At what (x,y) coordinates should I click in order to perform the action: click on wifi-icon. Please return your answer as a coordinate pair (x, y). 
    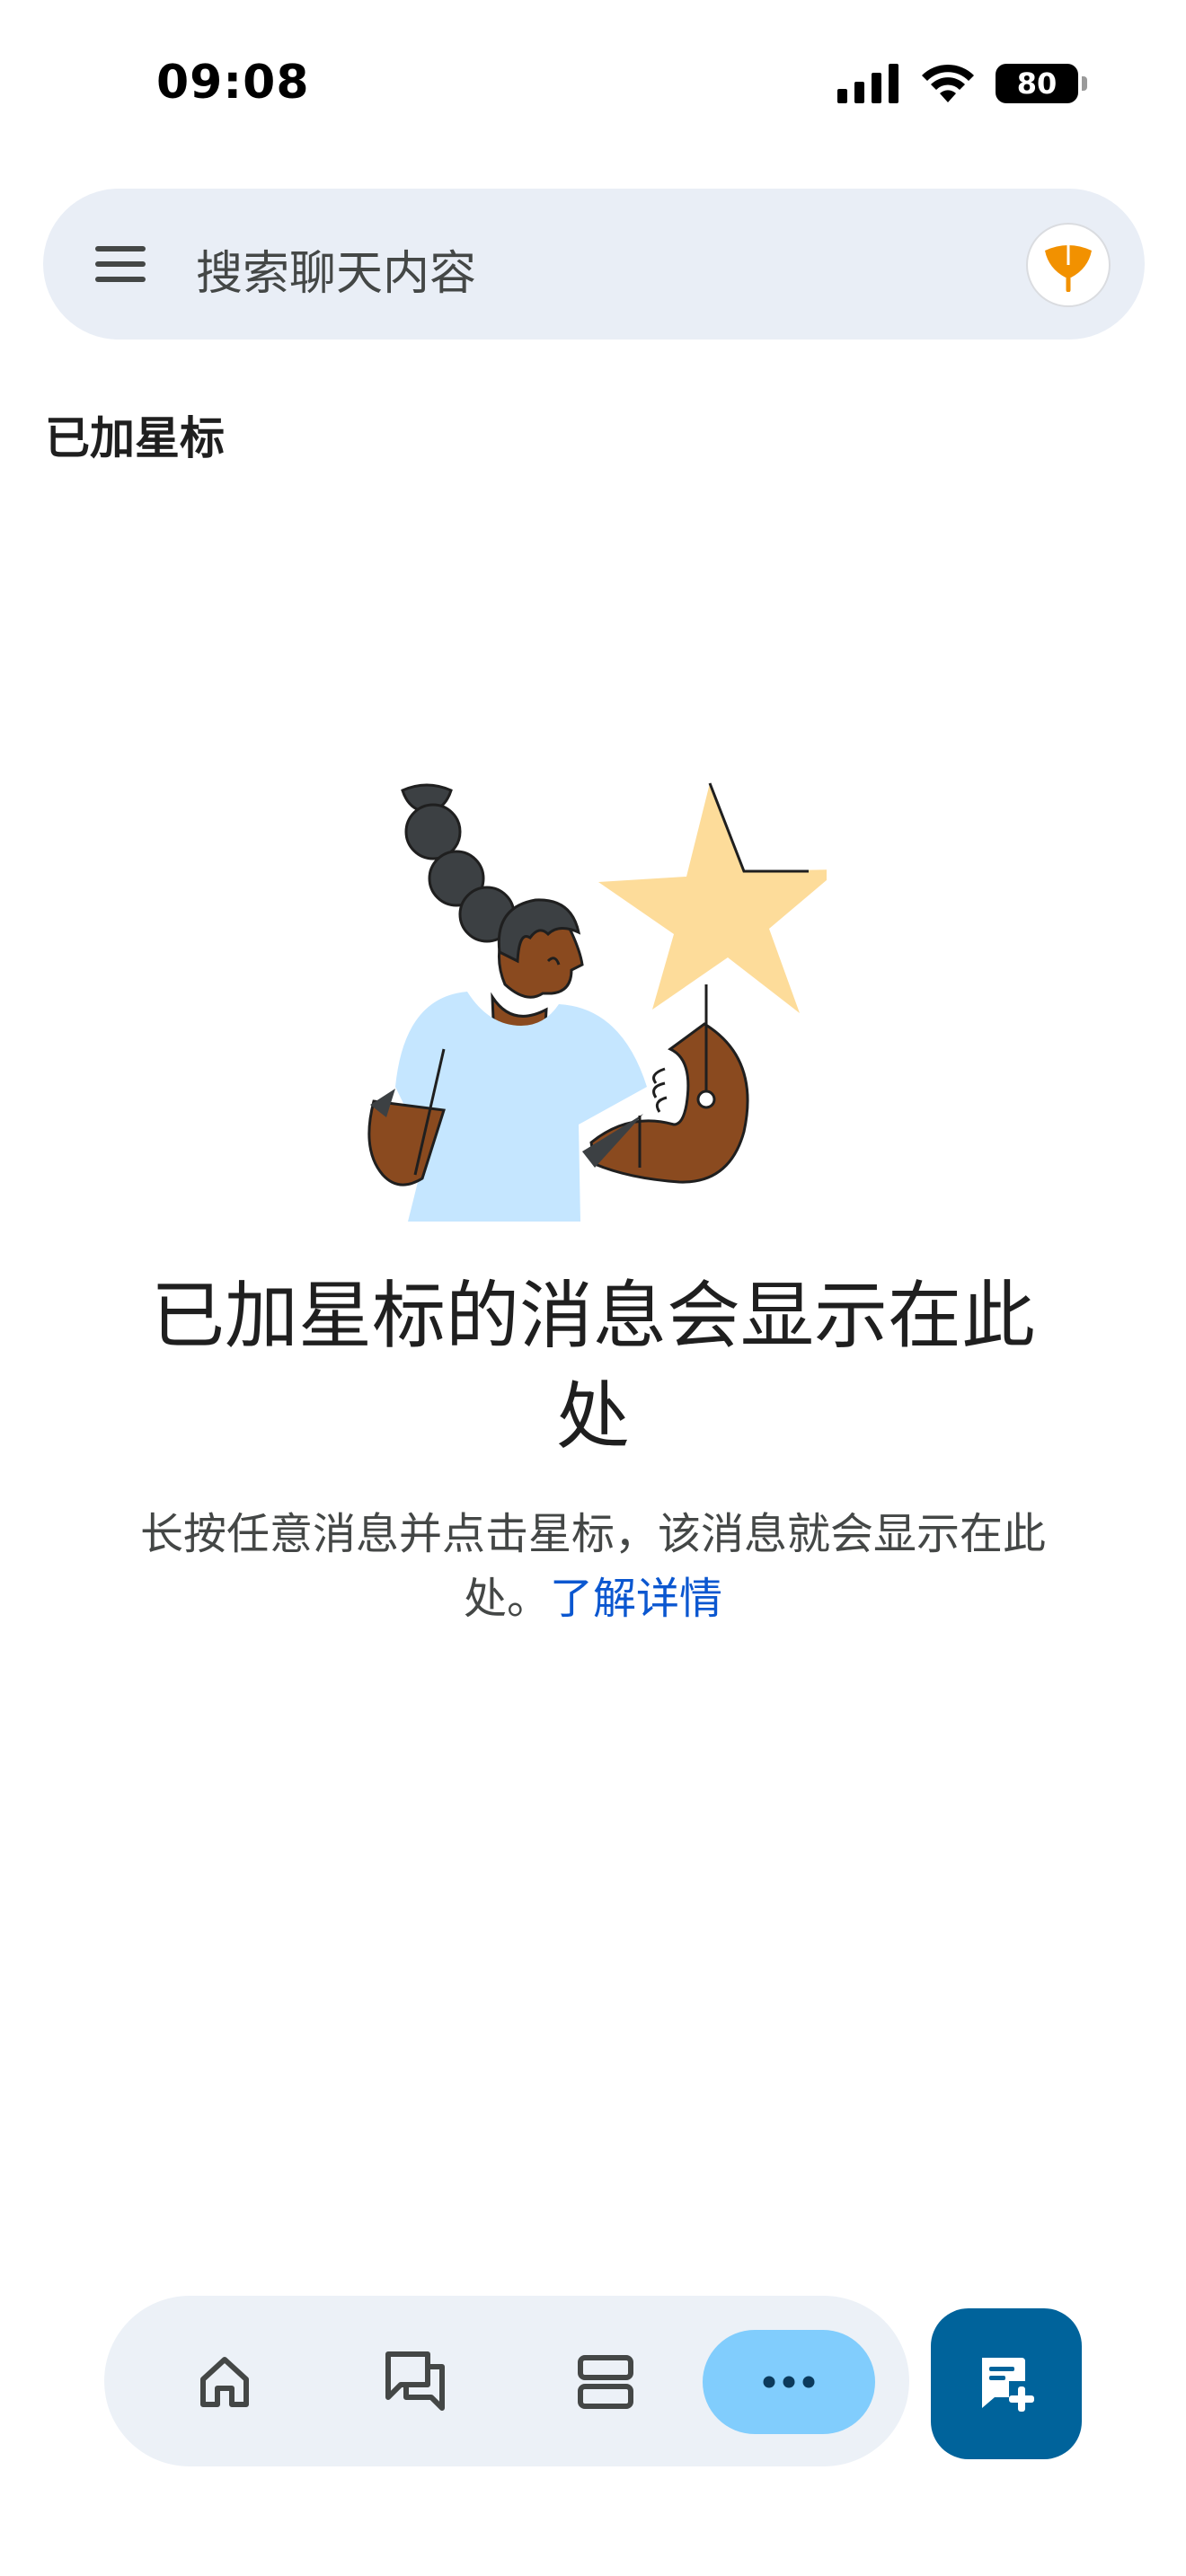
    Looking at the image, I should click on (948, 83).